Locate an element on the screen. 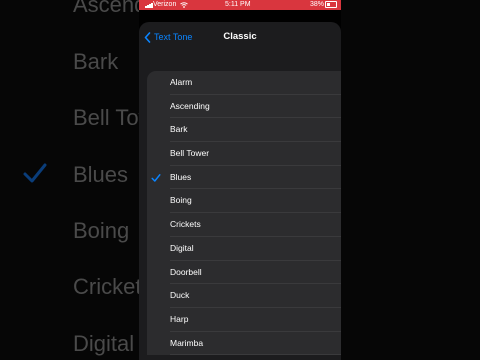  tone-label: Doorbell is located at coordinates (186, 271).